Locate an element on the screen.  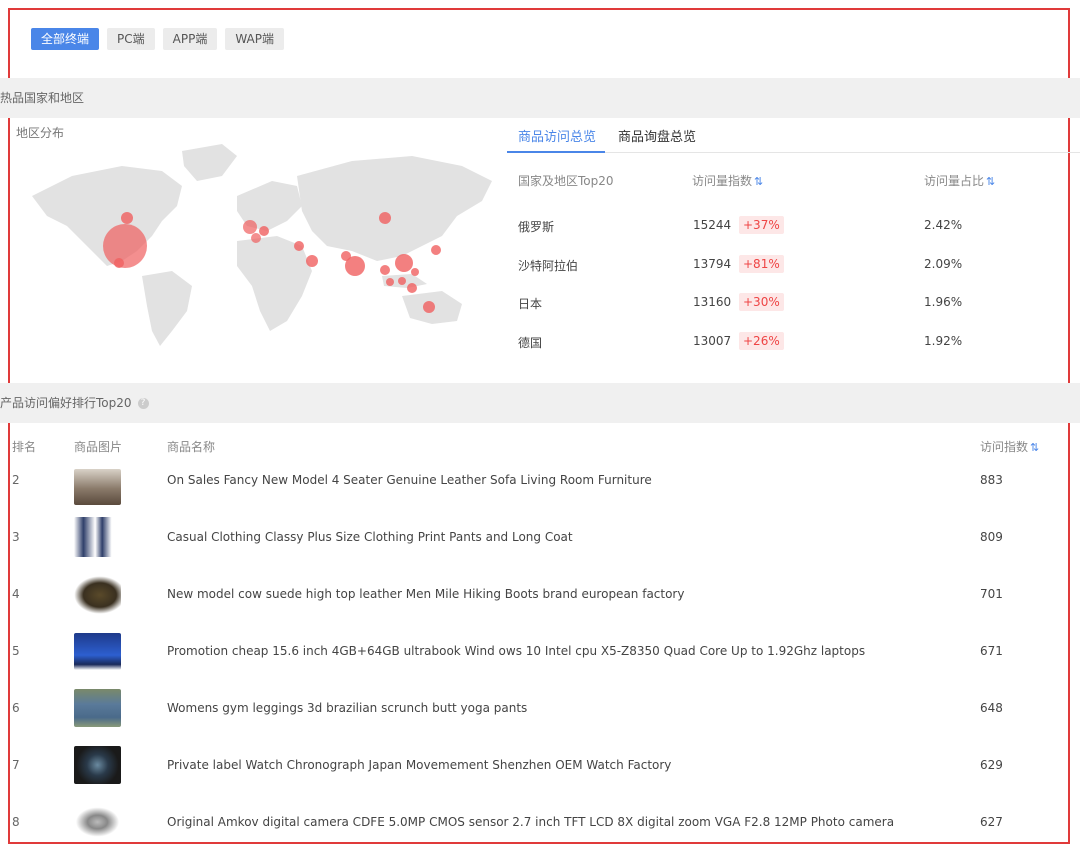
product-image-clothing is located at coordinates (97, 537).